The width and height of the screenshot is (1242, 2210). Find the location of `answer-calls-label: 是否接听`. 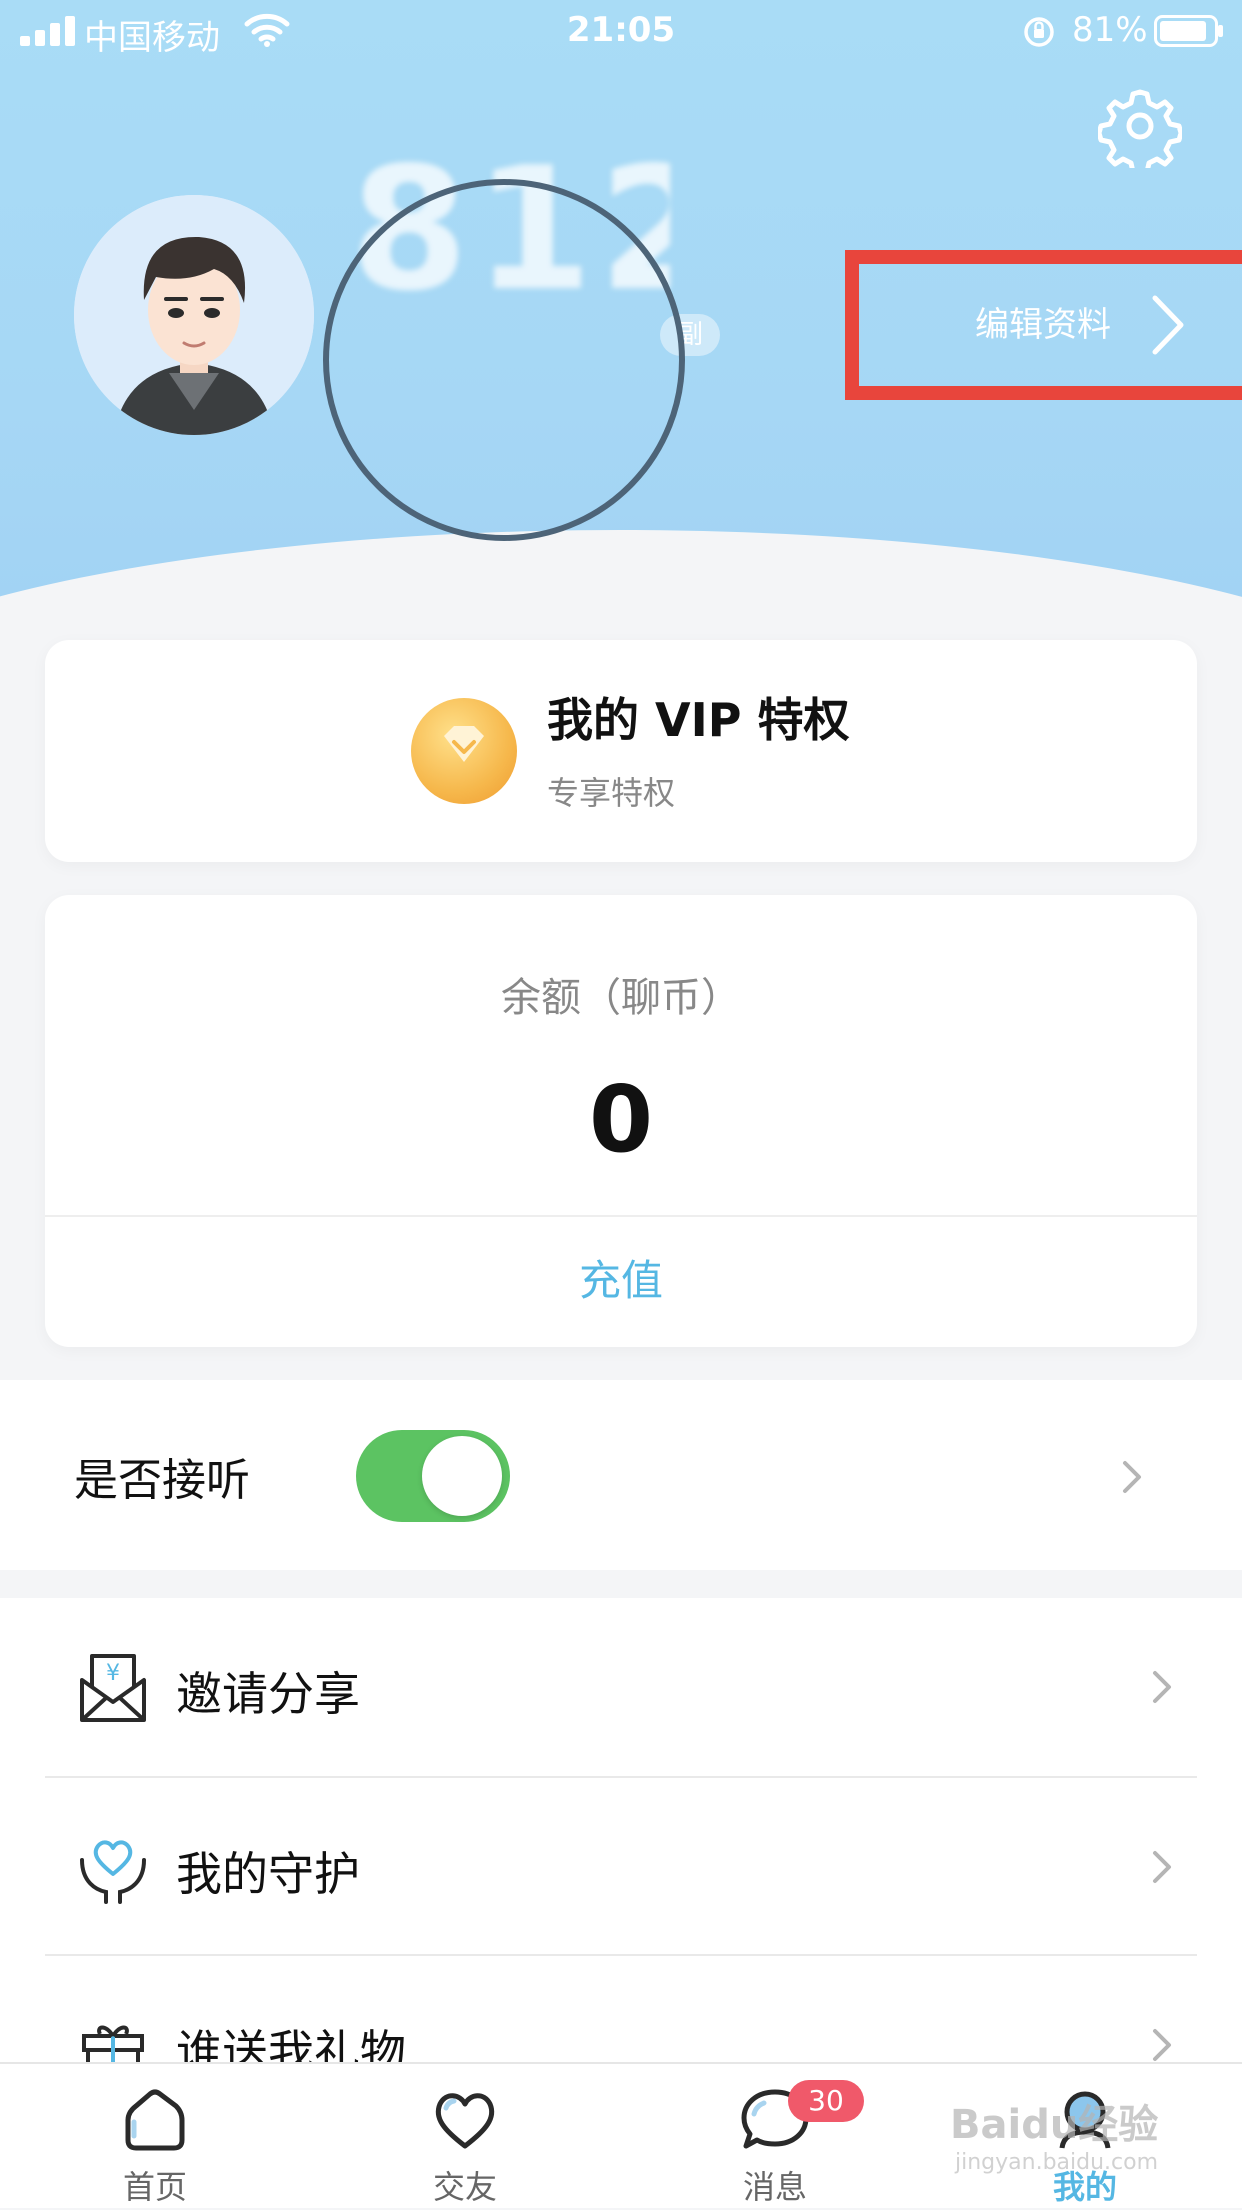

answer-calls-label: 是否接听 is located at coordinates (162, 1480).